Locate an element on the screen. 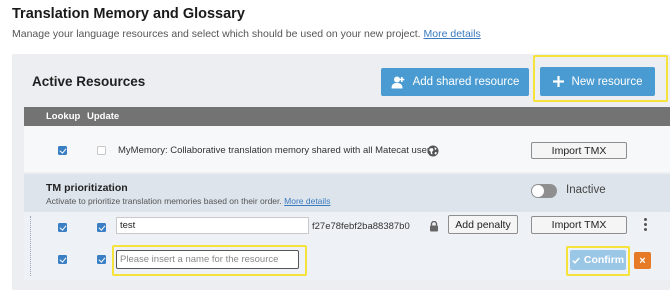 The height and width of the screenshot is (298, 670). test-lookup-checkbox is located at coordinates (62, 227).